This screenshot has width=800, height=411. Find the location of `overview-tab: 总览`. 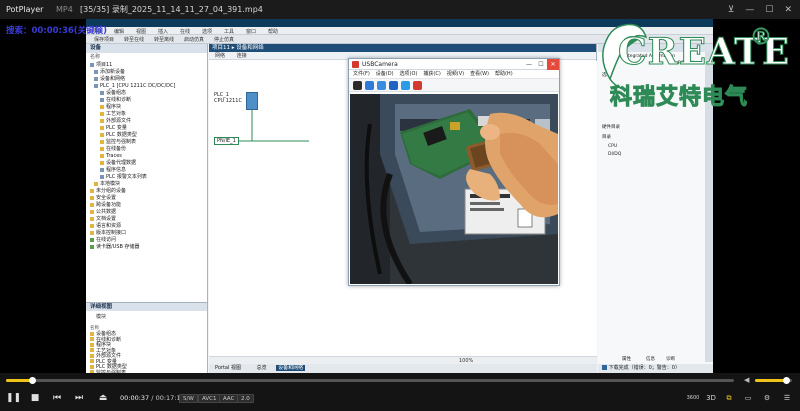

overview-tab: 总览 is located at coordinates (262, 368).